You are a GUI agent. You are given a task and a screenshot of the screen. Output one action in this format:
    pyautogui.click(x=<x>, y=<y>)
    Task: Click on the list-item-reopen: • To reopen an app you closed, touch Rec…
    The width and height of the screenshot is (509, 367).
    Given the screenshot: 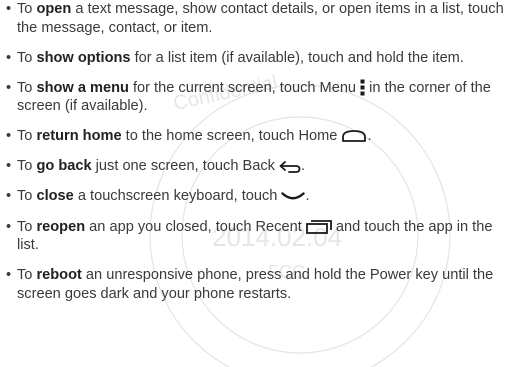 What is the action you would take?
    pyautogui.click(x=249, y=236)
    